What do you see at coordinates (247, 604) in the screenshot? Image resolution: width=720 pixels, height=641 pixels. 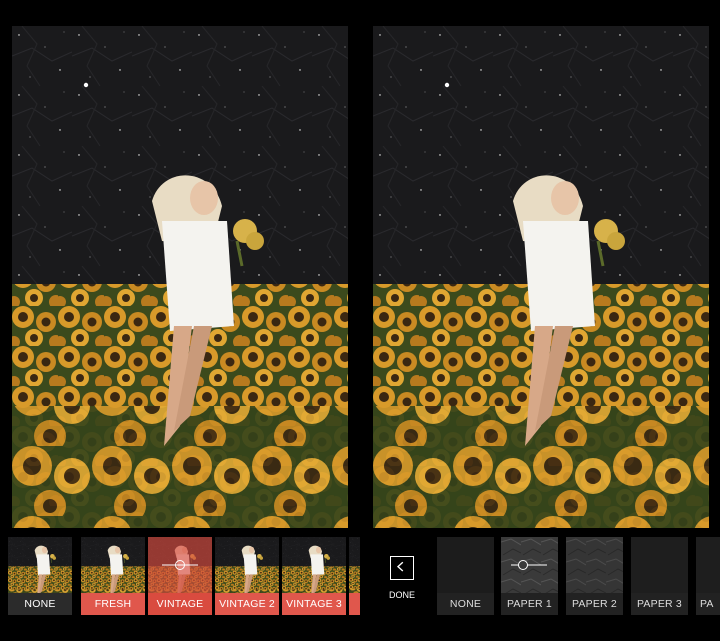 I see `filter-label: VINTAGE 2` at bounding box center [247, 604].